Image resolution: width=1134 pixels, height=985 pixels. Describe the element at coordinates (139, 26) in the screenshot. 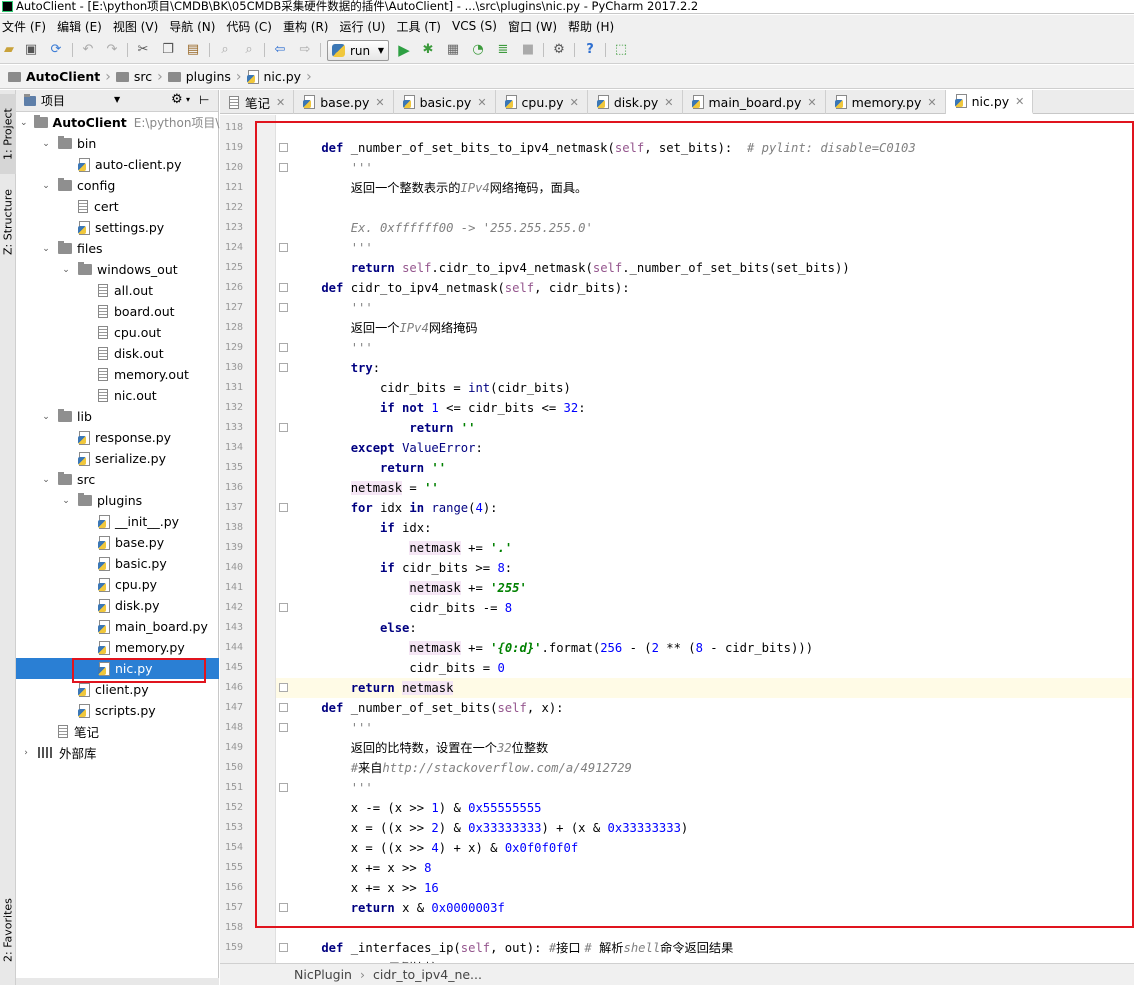

I see `menu-item: 视图 (V)` at that location.